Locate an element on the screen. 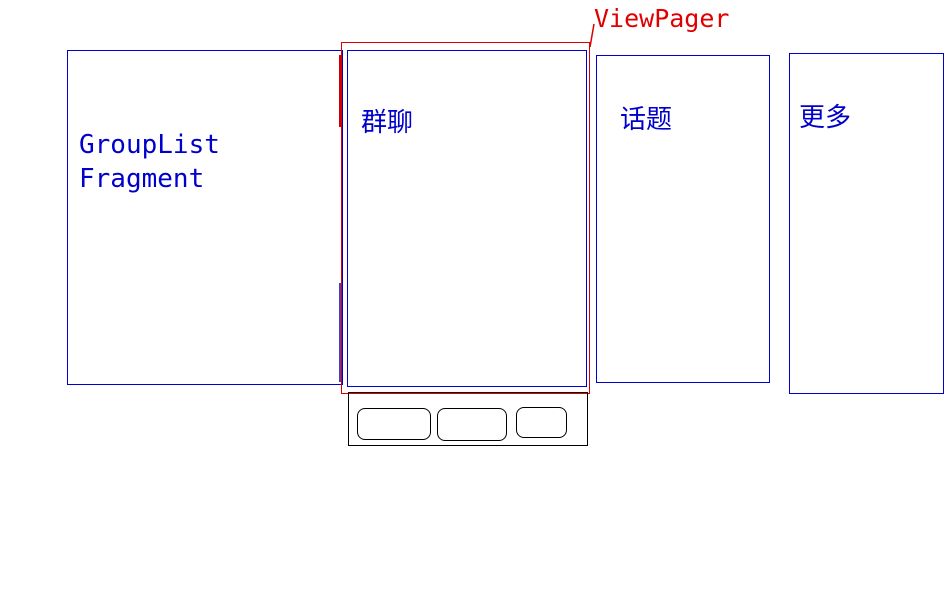 Image resolution: width=951 pixels, height=605 pixels. viewpager-label: ViewPager is located at coordinates (662, 18).